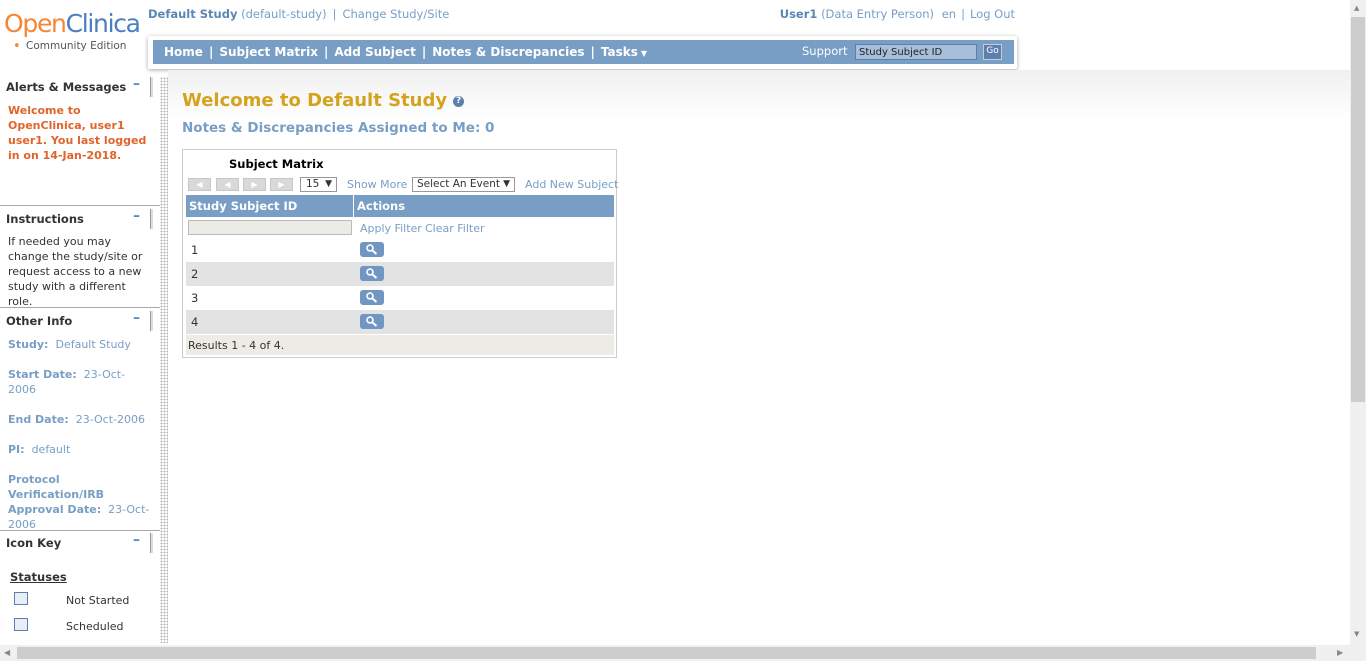 The image size is (1366, 661). I want to click on event-select: Select An Event ▼, so click(463, 184).